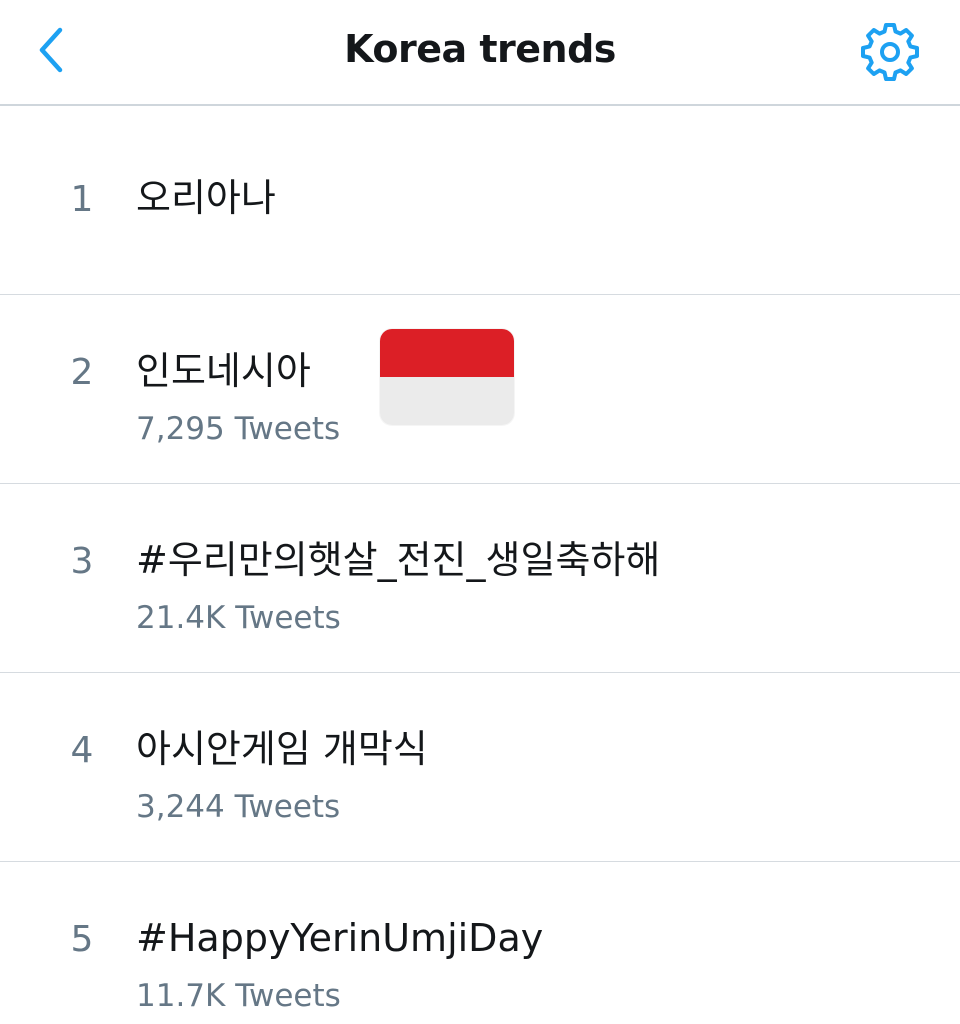  What do you see at coordinates (82, 372) in the screenshot?
I see `trend-rank: 2` at bounding box center [82, 372].